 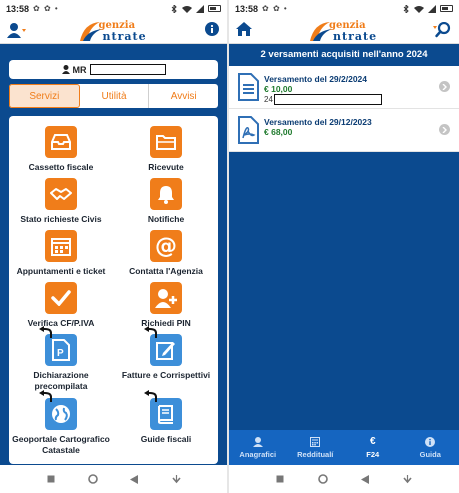 What do you see at coordinates (373, 454) in the screenshot?
I see `tab-label: F24` at bounding box center [373, 454].